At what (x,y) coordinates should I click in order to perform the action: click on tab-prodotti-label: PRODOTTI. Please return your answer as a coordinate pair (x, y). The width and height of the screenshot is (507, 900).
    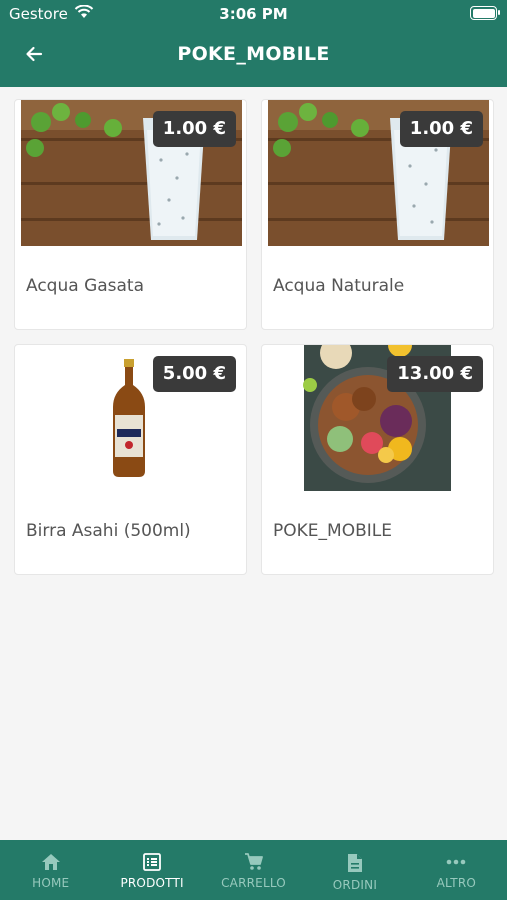
    Looking at the image, I should click on (152, 883).